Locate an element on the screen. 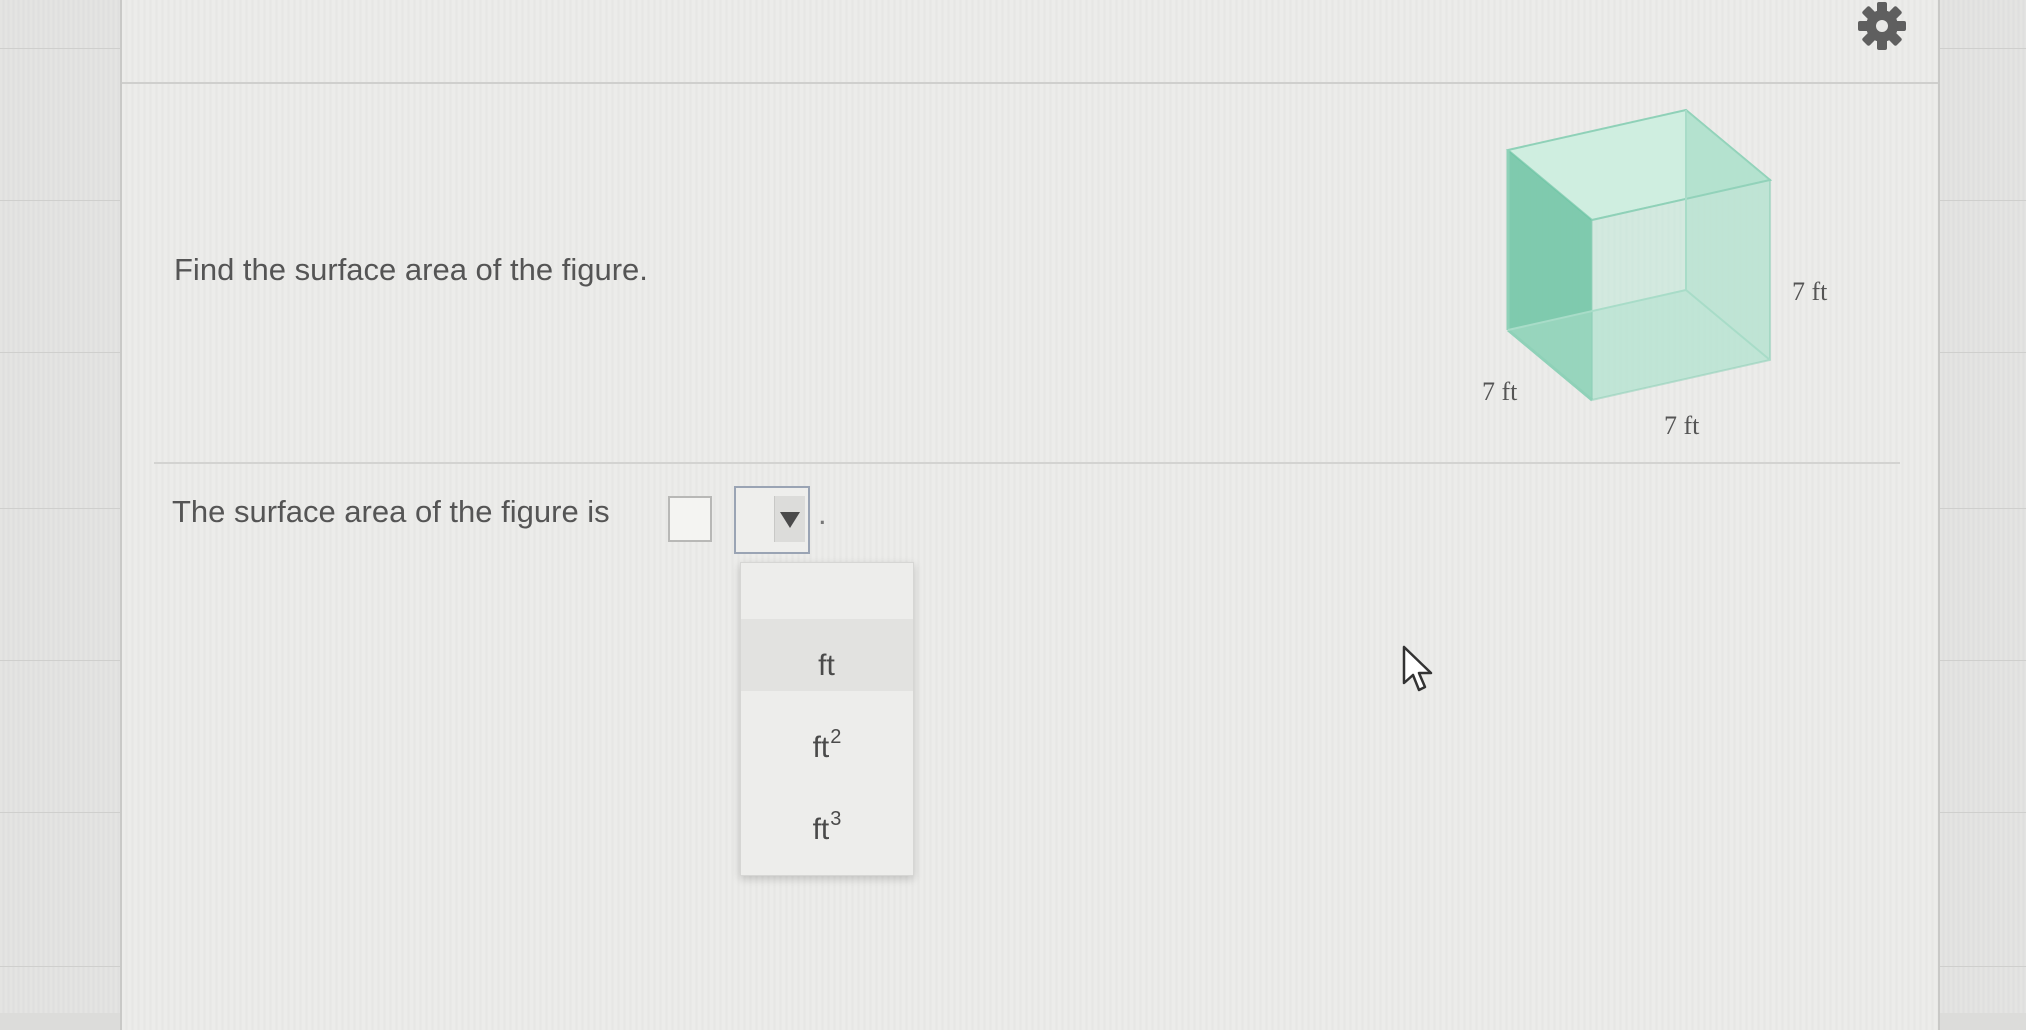 The height and width of the screenshot is (1030, 2026). header-bar is located at coordinates (1030, 42).